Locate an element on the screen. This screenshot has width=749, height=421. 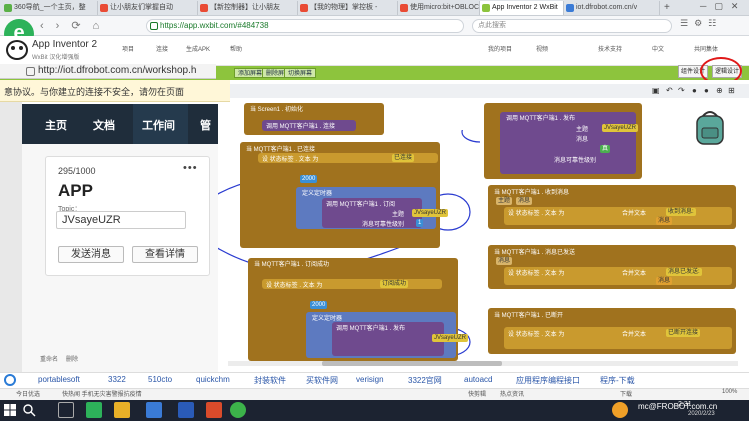
bookmark-item: 买软件网 is located at coordinates (322, 380).